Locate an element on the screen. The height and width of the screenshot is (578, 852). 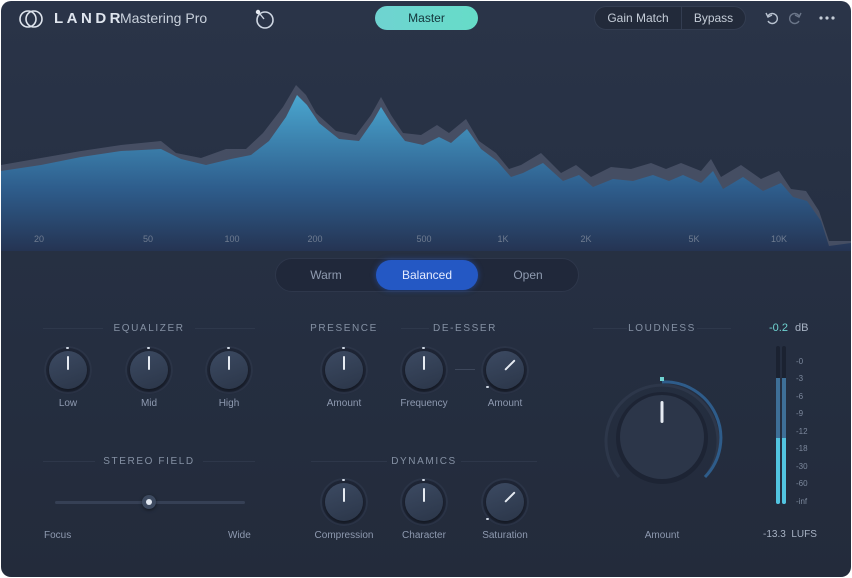
freq-label: 20 is located at coordinates (39, 239).